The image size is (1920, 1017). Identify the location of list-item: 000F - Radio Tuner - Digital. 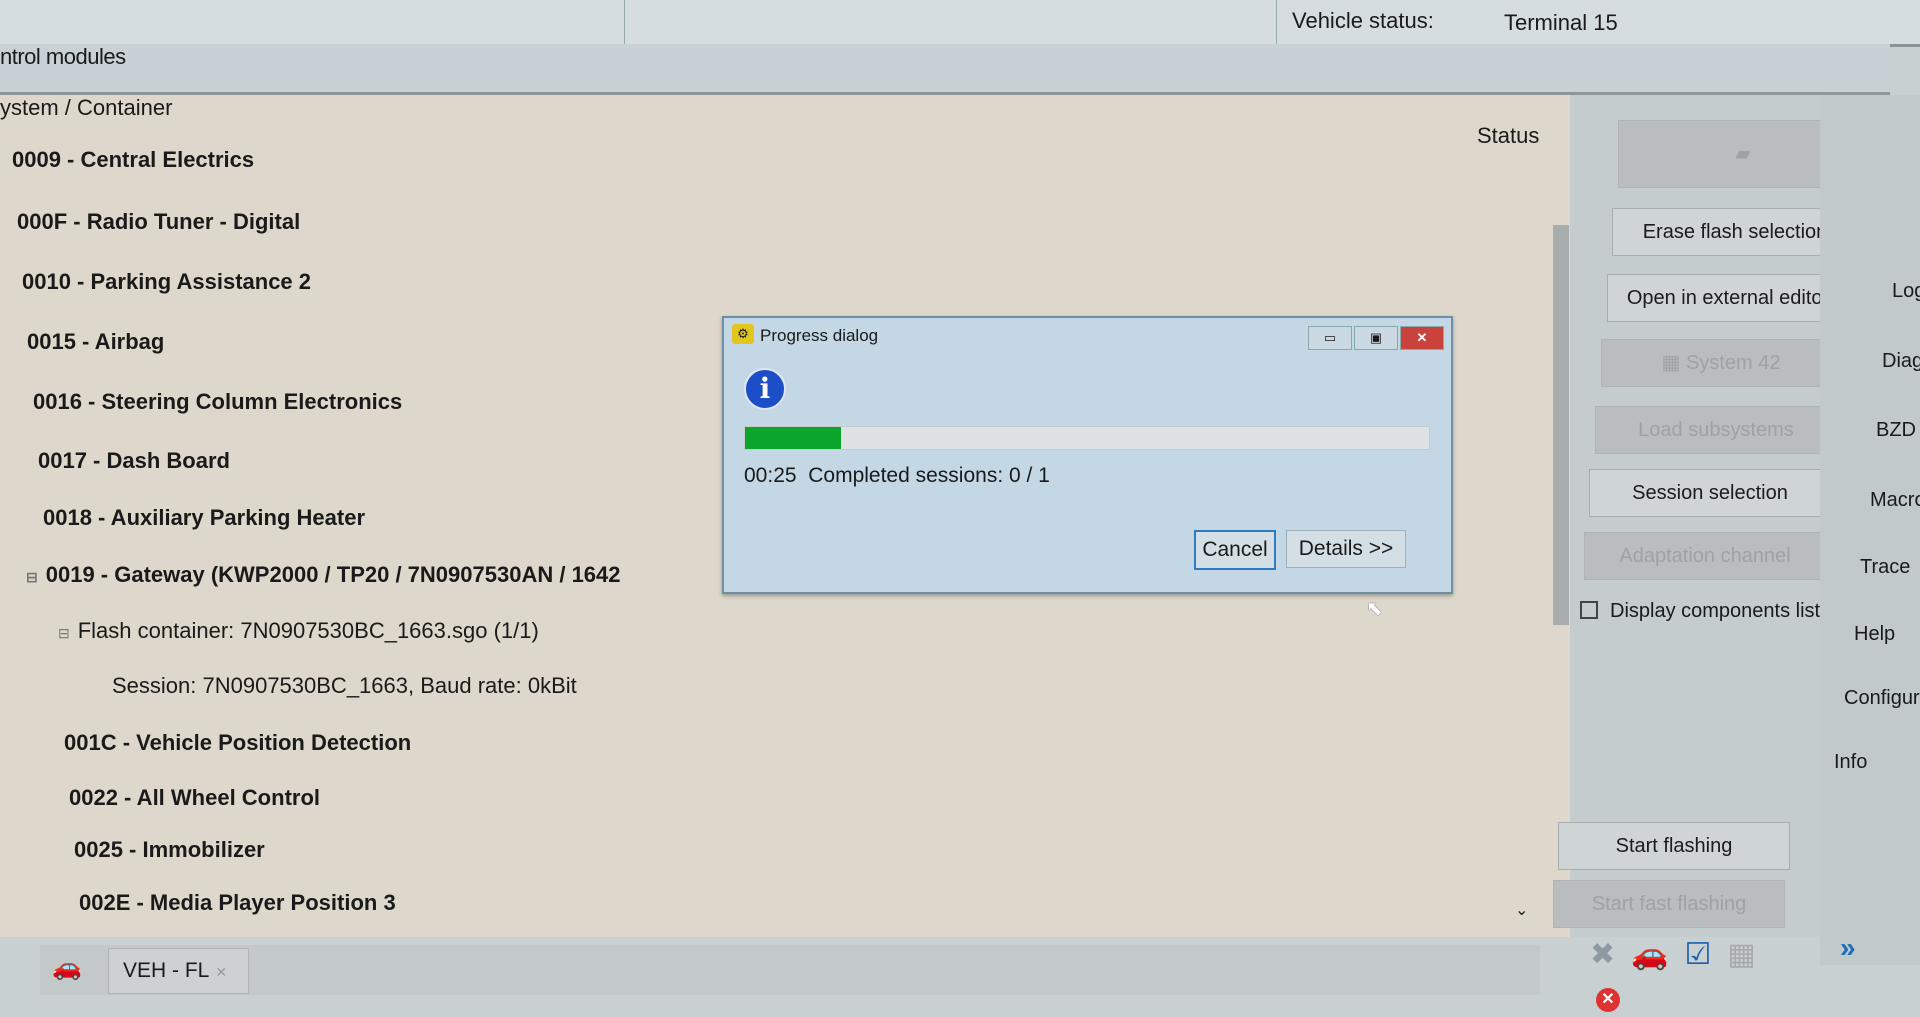
(158, 222).